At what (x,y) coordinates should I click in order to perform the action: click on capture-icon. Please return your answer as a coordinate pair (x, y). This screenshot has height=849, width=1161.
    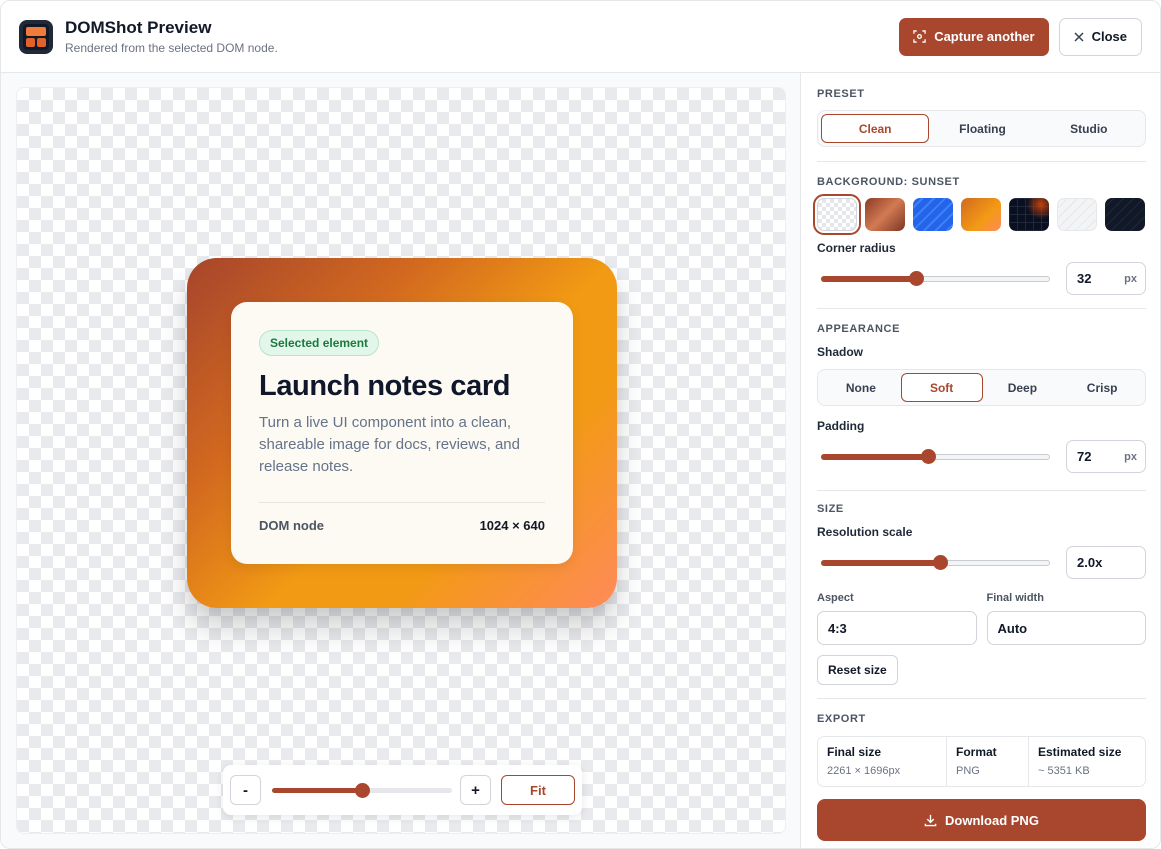
    Looking at the image, I should click on (919, 36).